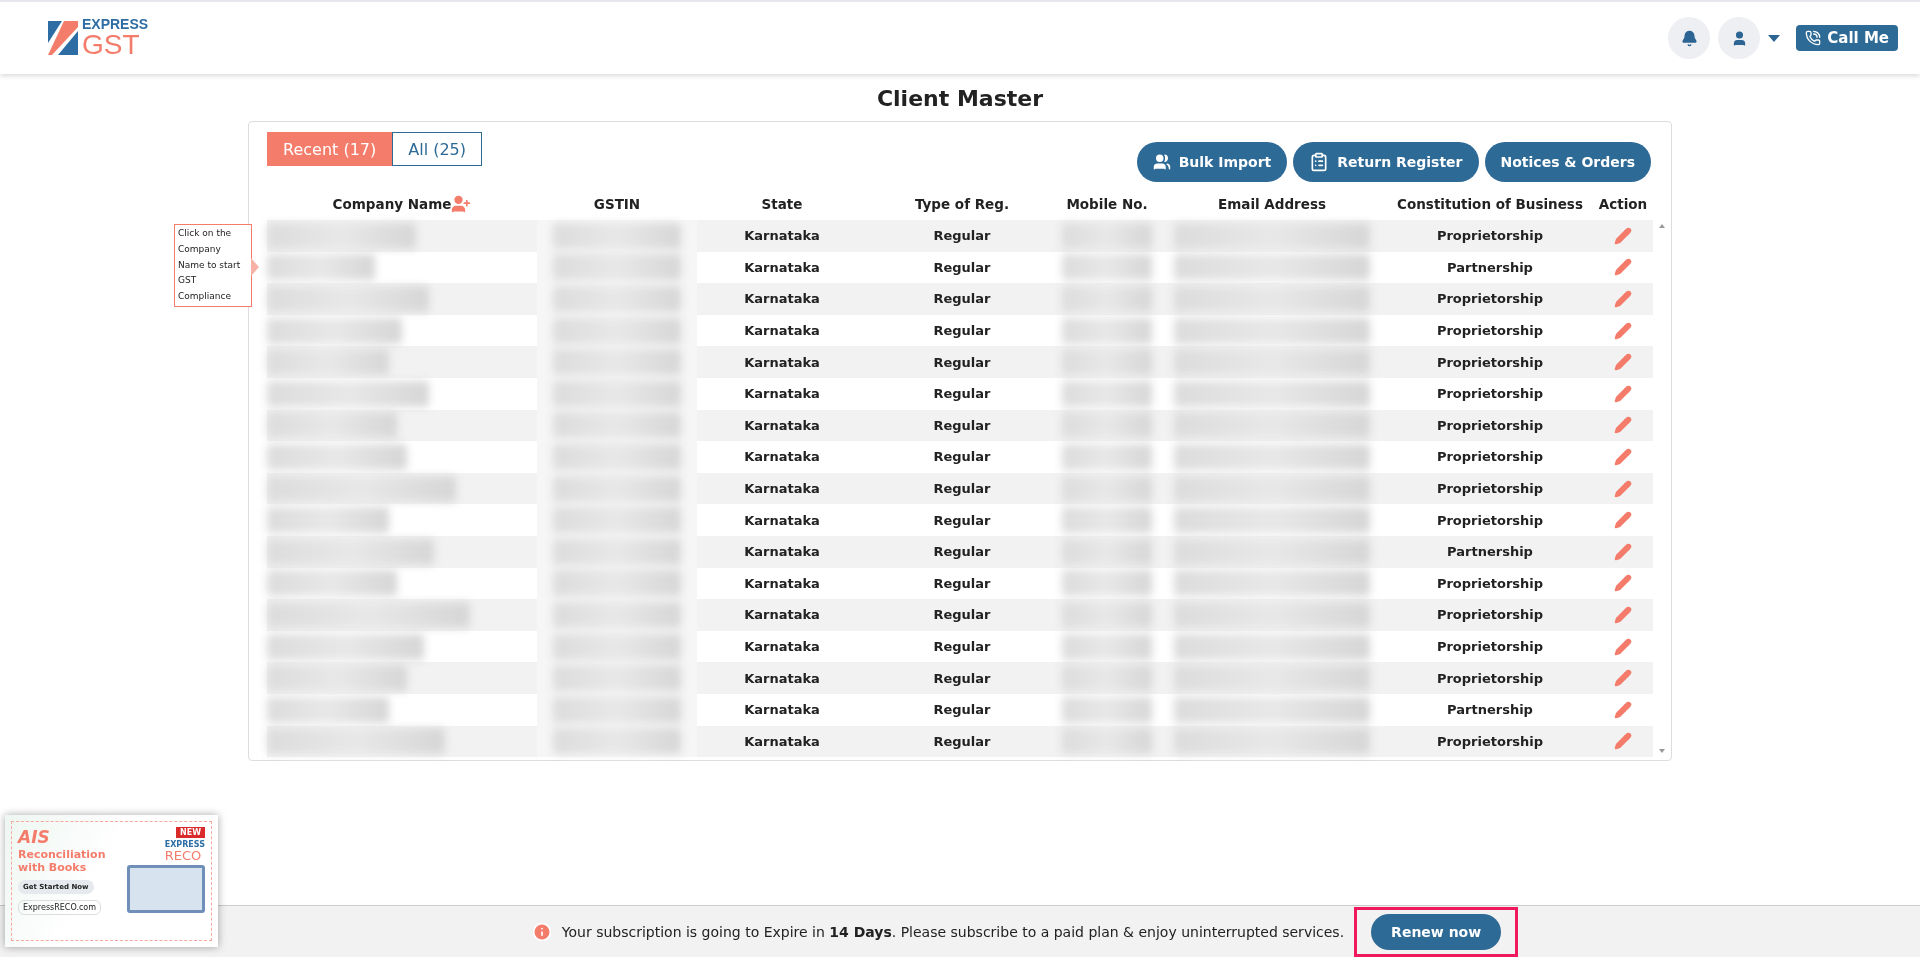  I want to click on column-header: GSTIN, so click(617, 204).